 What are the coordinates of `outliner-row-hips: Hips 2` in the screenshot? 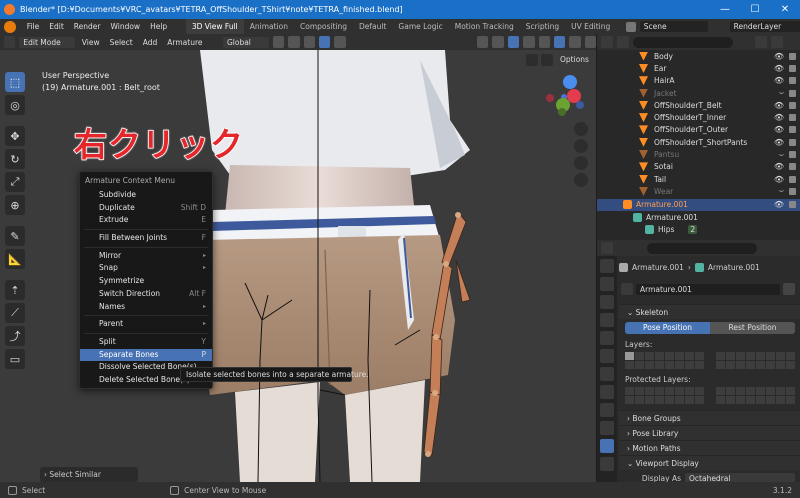 It's located at (698, 229).